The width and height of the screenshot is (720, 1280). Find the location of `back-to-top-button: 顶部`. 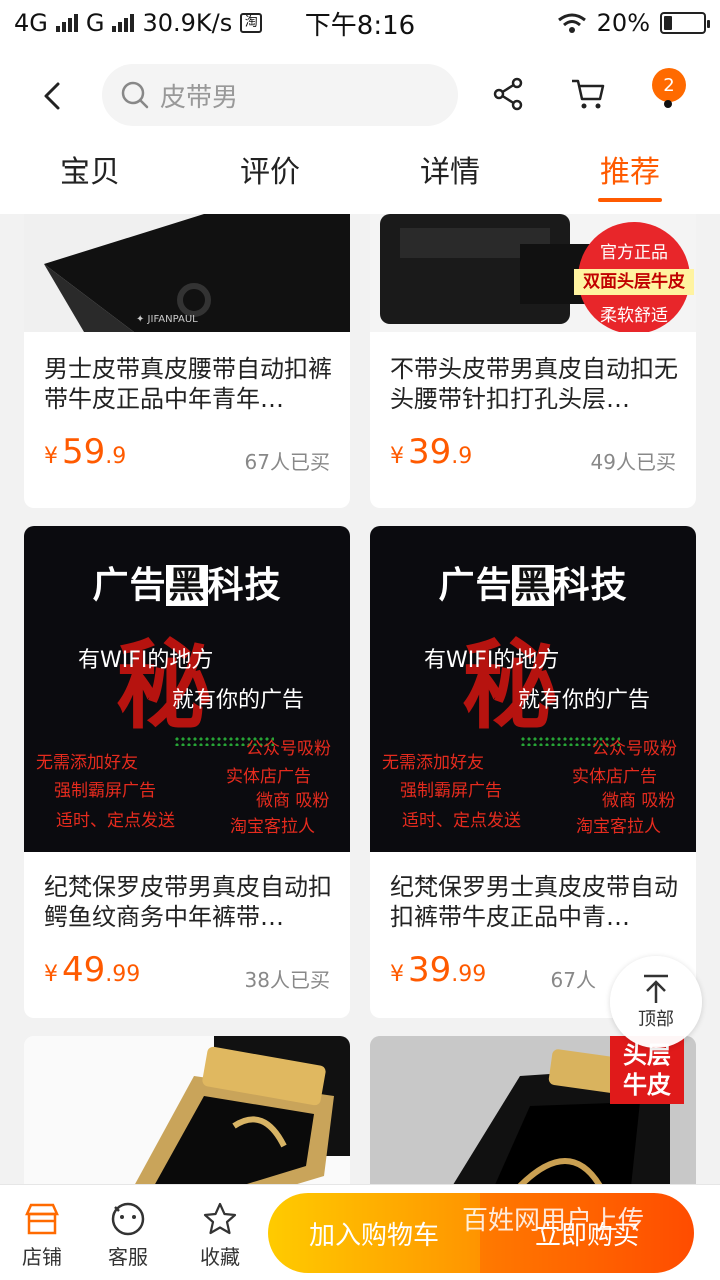

back-to-top-button: 顶部 is located at coordinates (656, 1002).